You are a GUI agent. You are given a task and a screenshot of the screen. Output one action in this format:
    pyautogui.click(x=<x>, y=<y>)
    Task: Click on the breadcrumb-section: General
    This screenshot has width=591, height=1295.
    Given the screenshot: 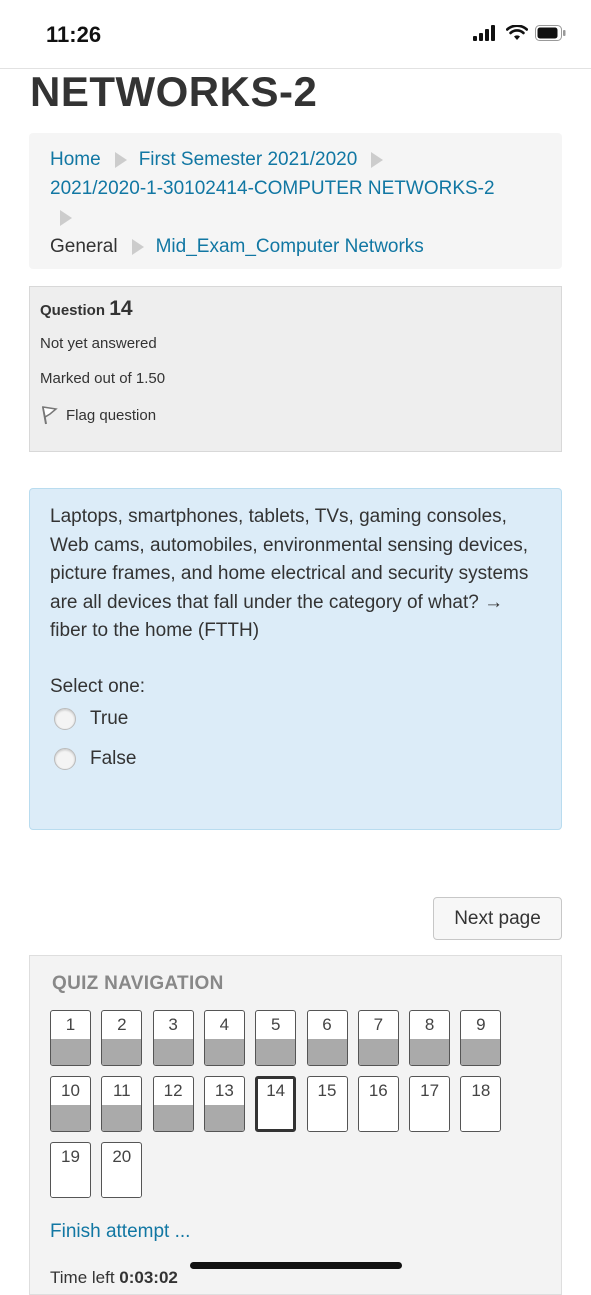 What is the action you would take?
    pyautogui.click(x=84, y=246)
    